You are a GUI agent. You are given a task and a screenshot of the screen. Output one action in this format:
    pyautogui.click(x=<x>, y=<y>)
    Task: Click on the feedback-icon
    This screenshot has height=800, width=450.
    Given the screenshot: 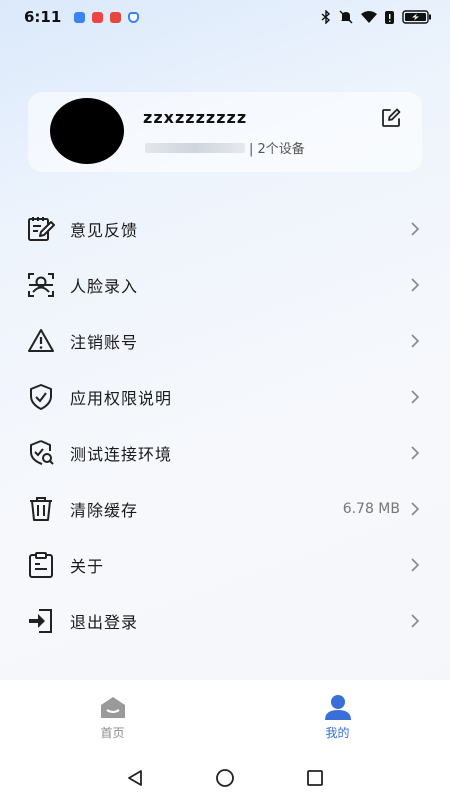 What is the action you would take?
    pyautogui.click(x=41, y=229)
    